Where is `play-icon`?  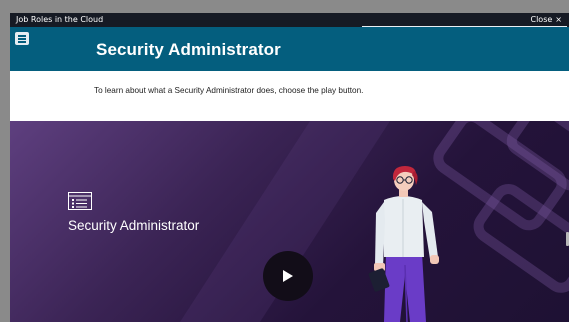
play-icon is located at coordinates (288, 276).